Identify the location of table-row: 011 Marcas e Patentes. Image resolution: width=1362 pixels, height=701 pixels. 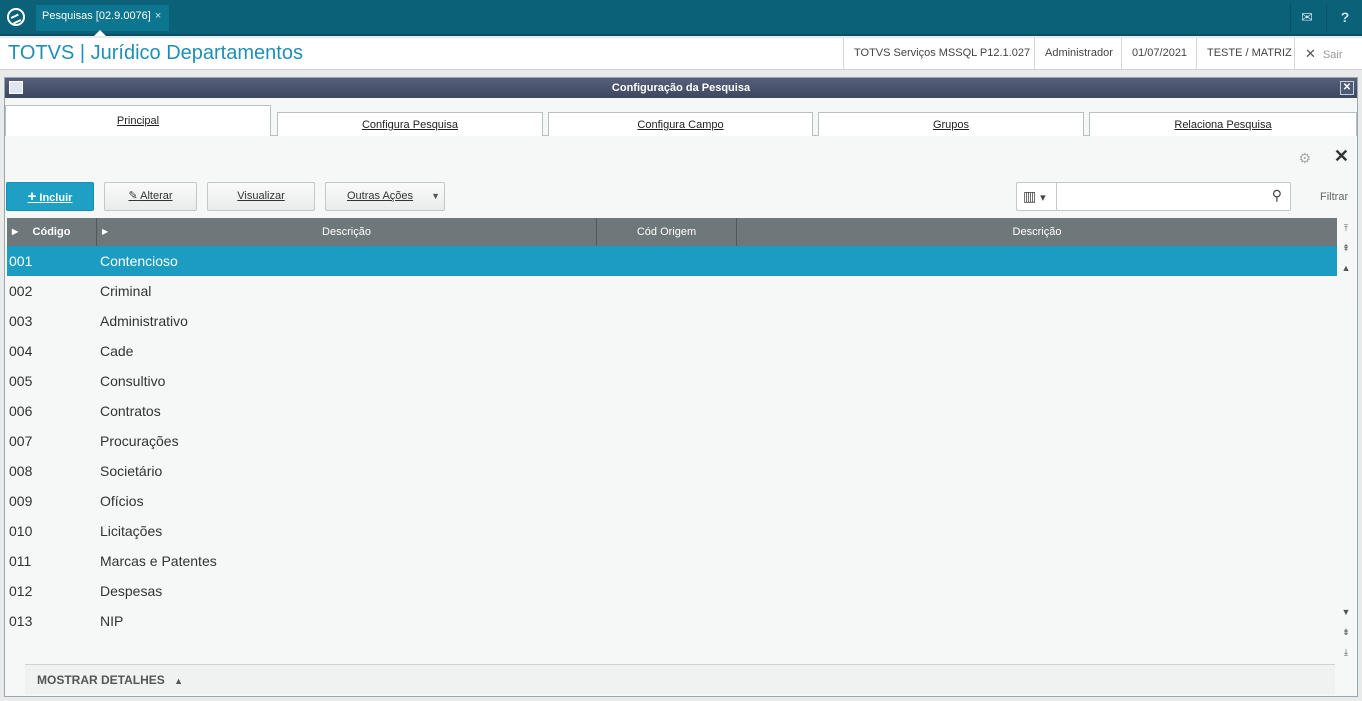
(672, 561).